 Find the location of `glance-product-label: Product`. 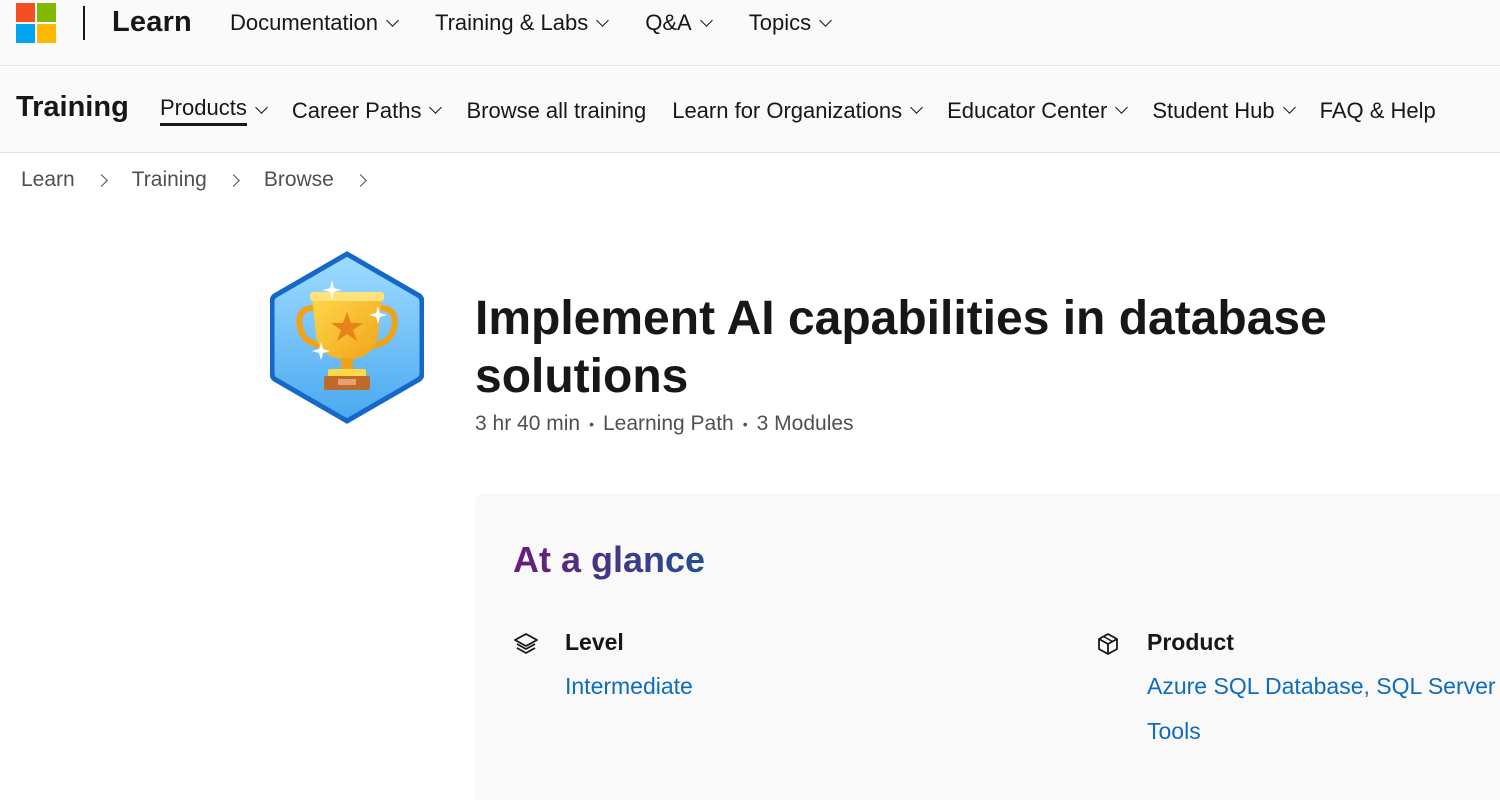

glance-product-label: Product is located at coordinates (1190, 642).